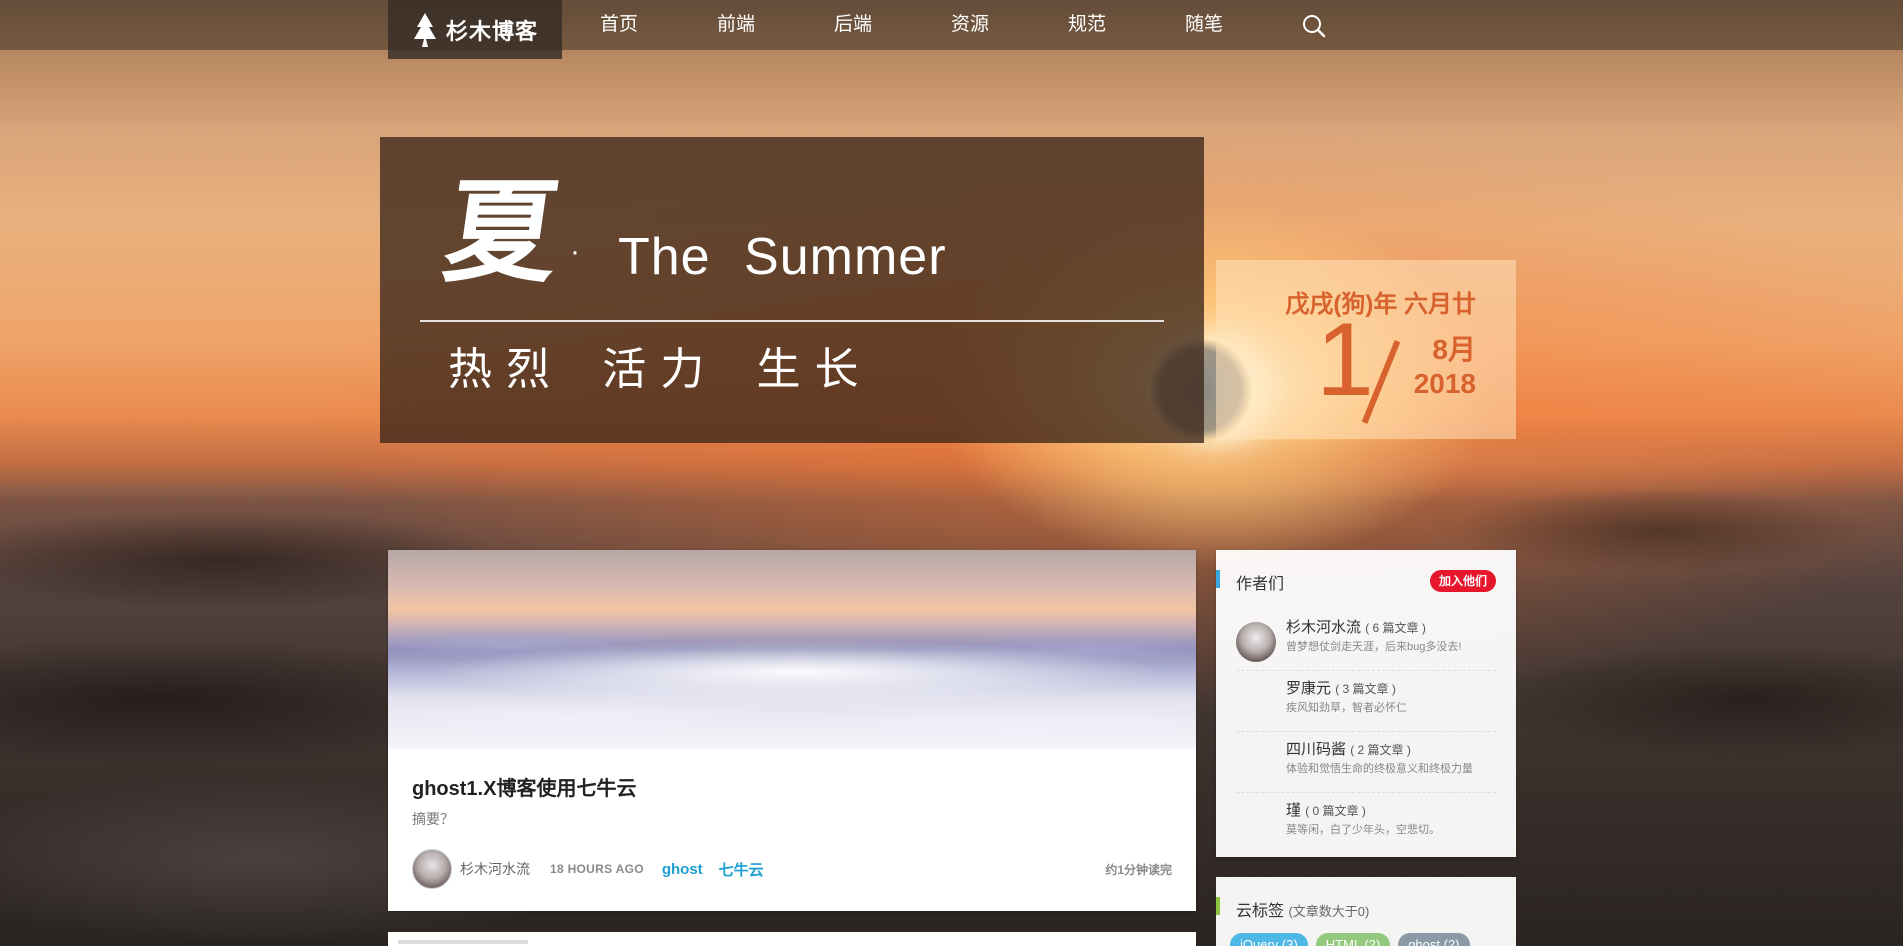  What do you see at coordinates (1260, 911) in the screenshot?
I see `tag-cloud-title-text: 云标签` at bounding box center [1260, 911].